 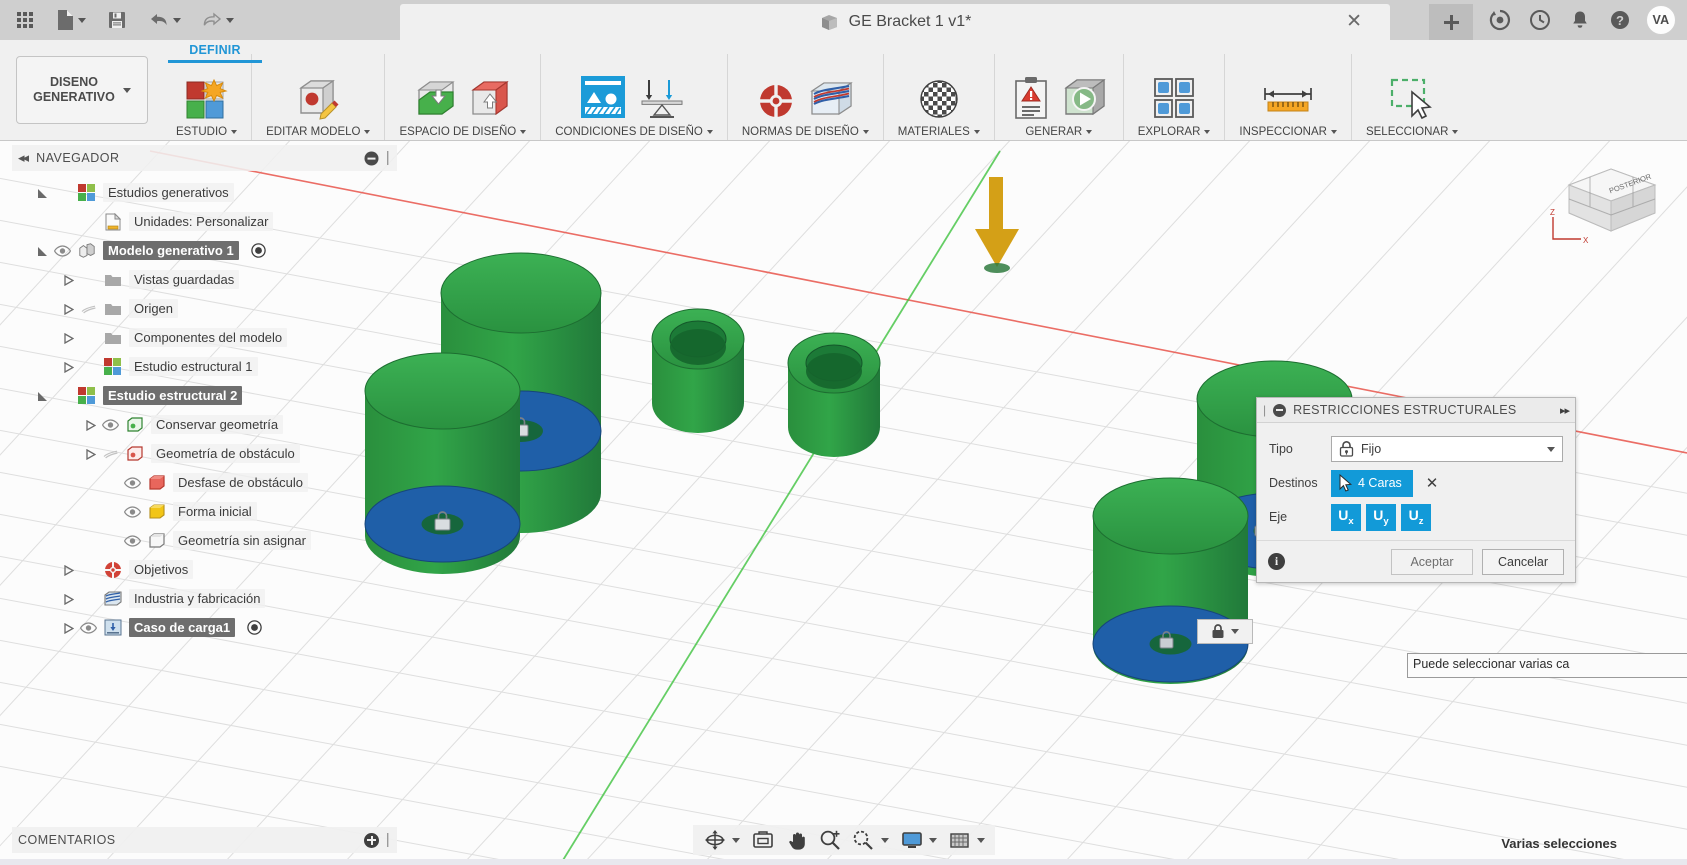 I want to click on workspace-switcher: DISENO GENERATIVO, so click(x=82, y=90).